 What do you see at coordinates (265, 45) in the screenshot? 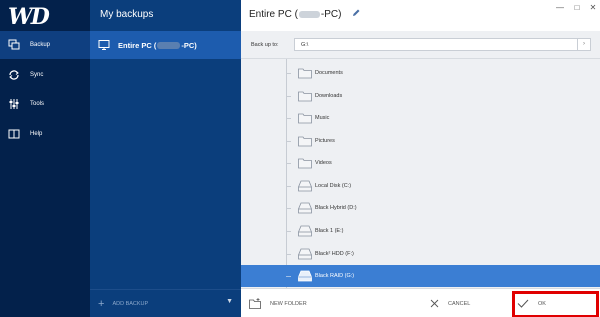
I see `backup-to-label: Back up to:` at bounding box center [265, 45].